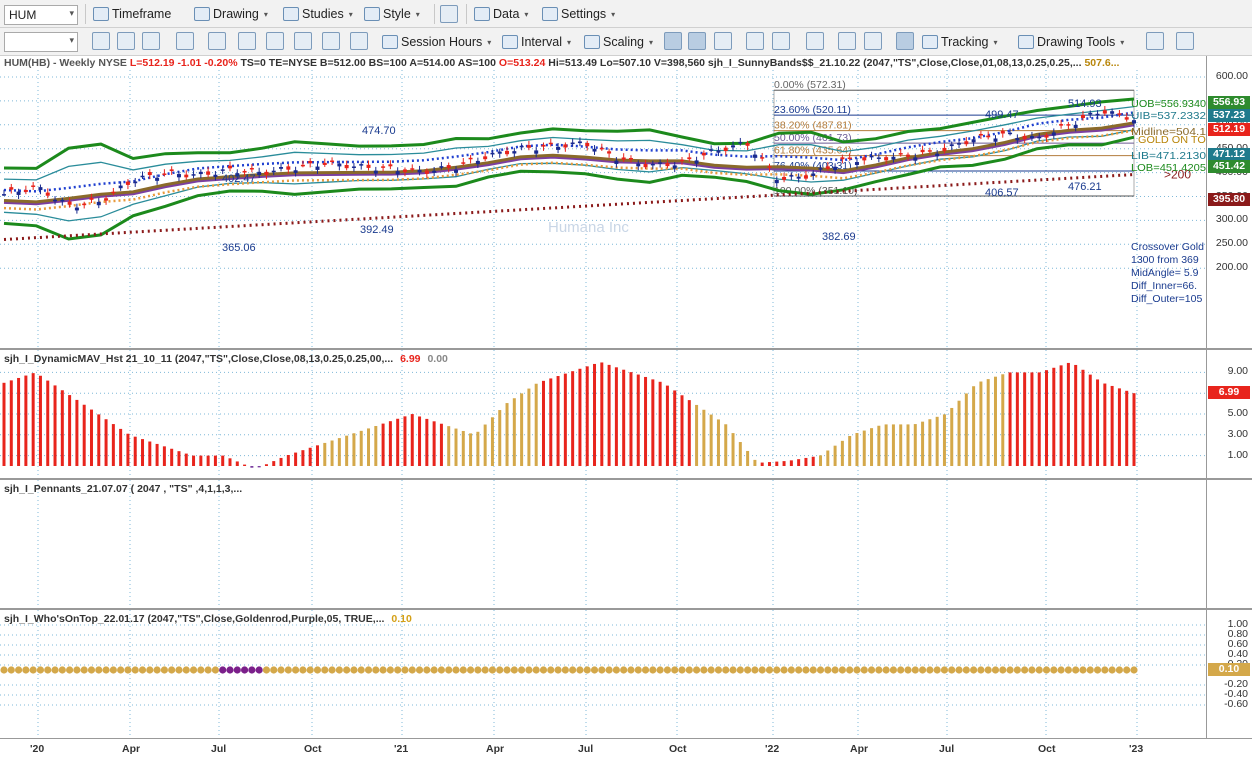 Image resolution: width=1252 pixels, height=764 pixels. I want to click on refresh-icon, so click(101, 41).